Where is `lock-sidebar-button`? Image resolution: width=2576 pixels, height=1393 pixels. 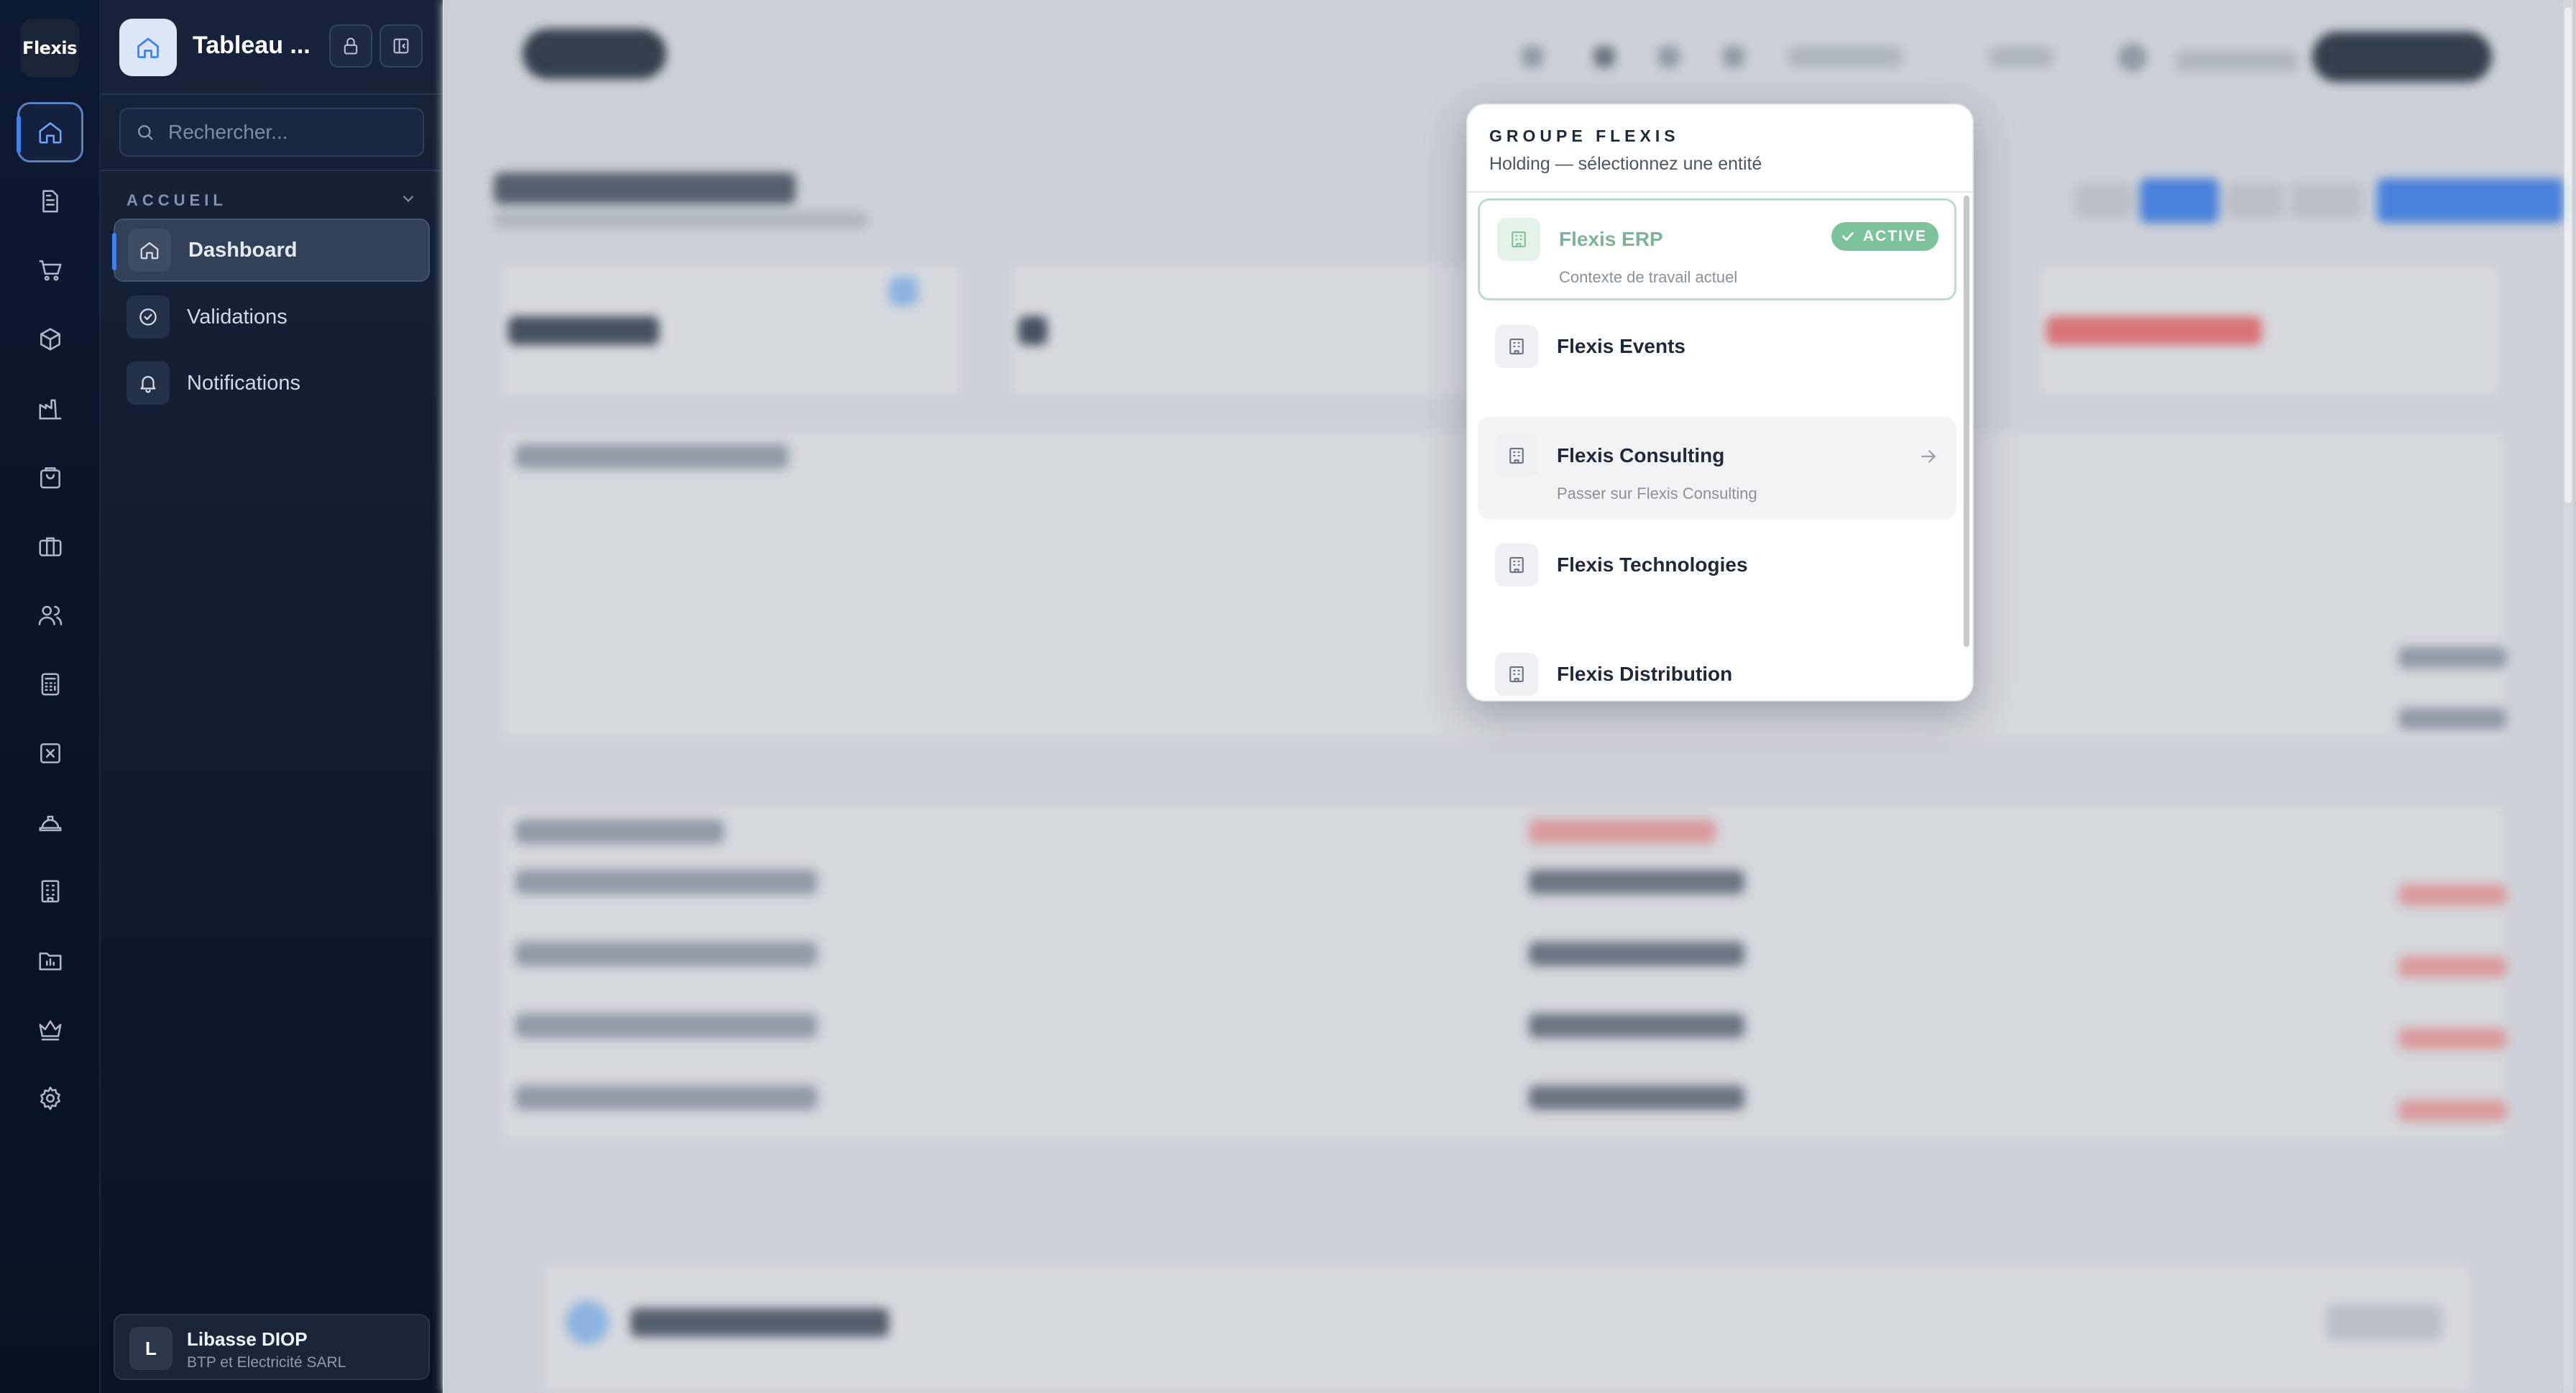 lock-sidebar-button is located at coordinates (350, 46).